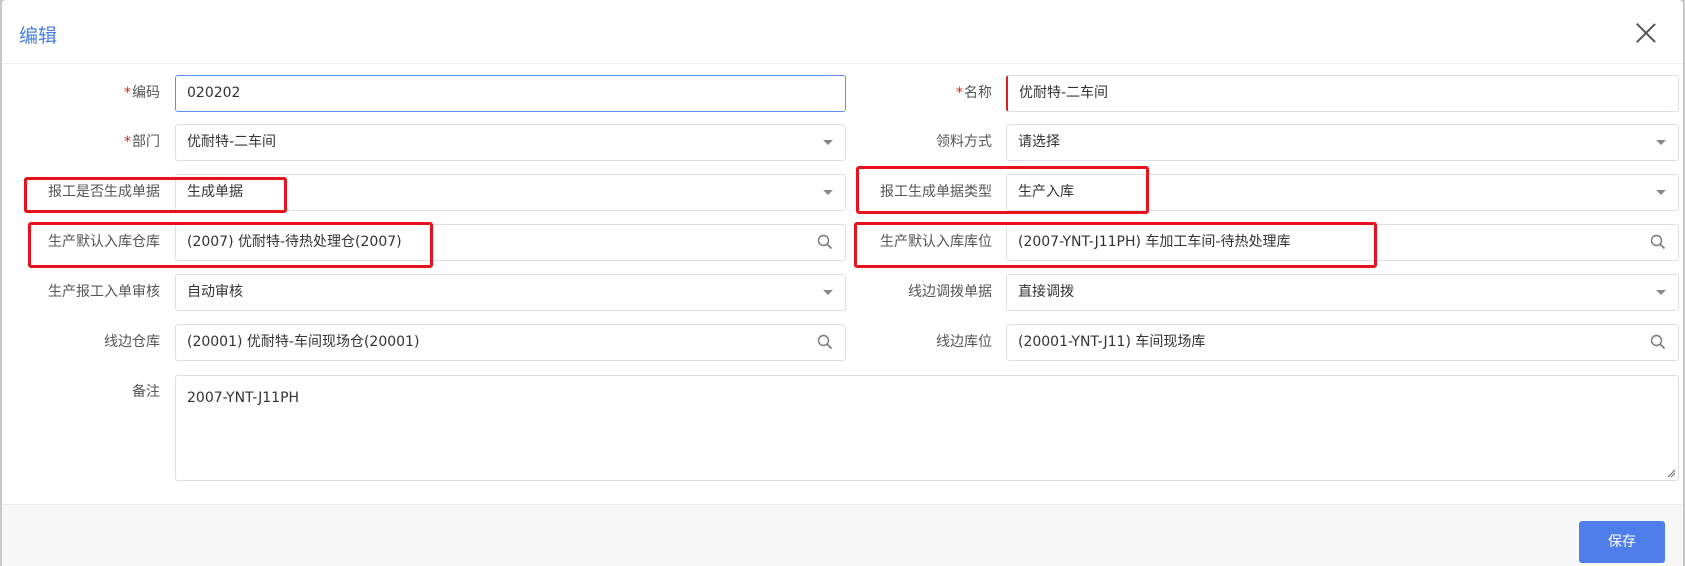  Describe the element at coordinates (510, 192) in the screenshot. I see `report-generate-doc-select: 生成单据` at that location.